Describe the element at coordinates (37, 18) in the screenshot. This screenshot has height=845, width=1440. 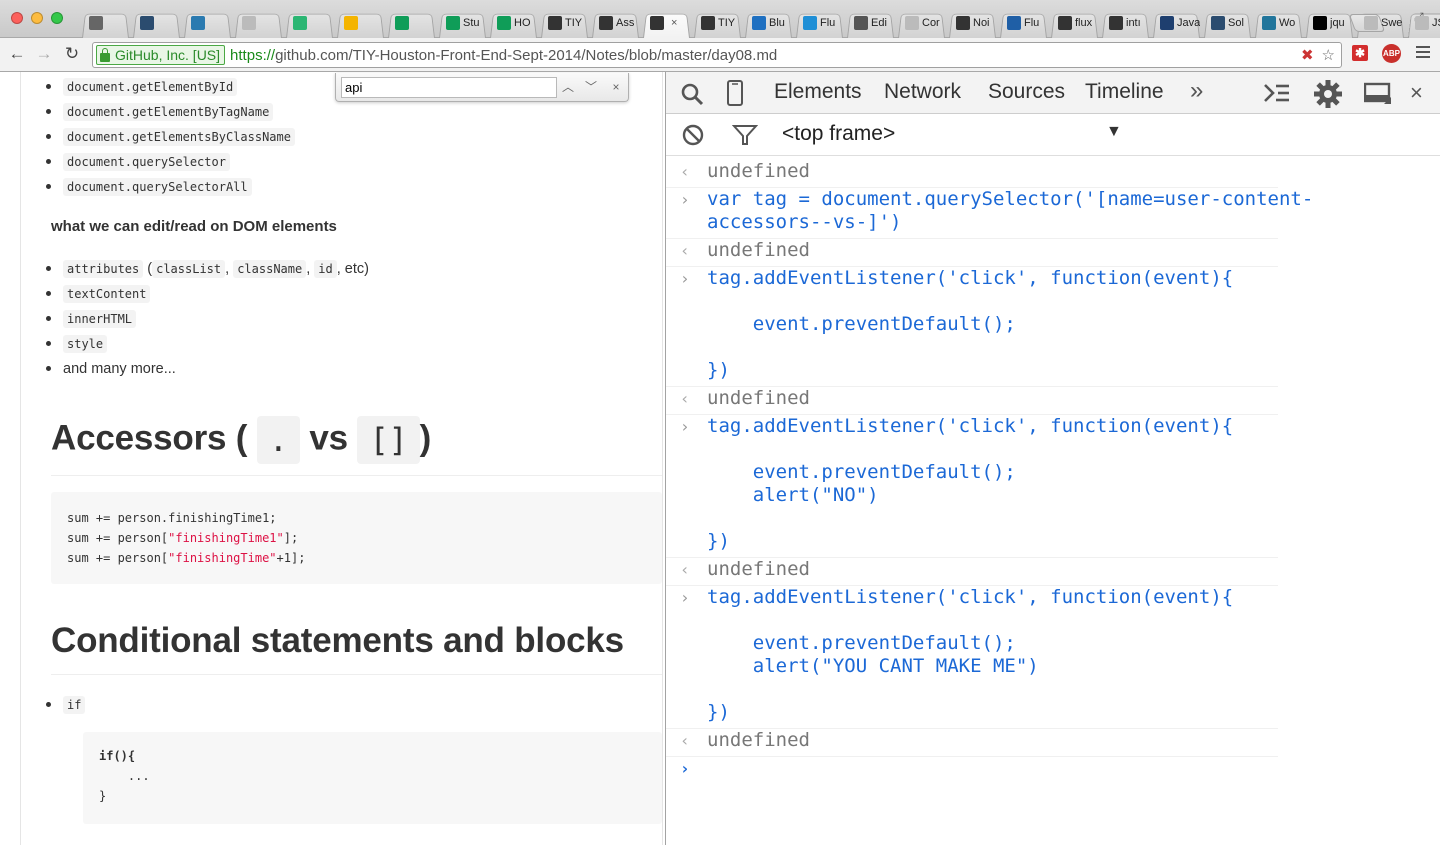
I see `minimize-window-button` at that location.